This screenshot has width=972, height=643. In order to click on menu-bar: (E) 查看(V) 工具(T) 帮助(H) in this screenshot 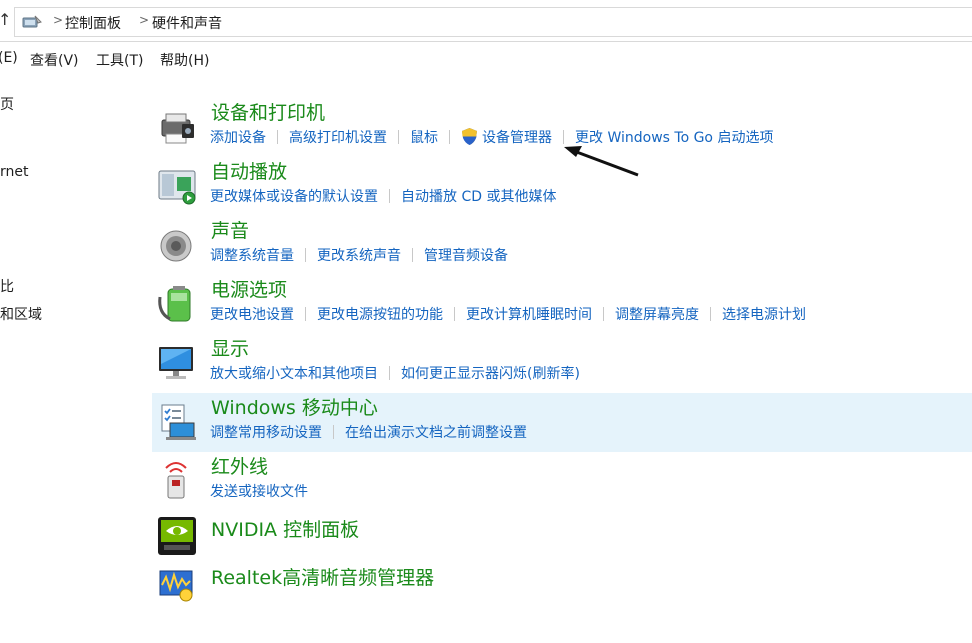, I will do `click(200, 59)`.